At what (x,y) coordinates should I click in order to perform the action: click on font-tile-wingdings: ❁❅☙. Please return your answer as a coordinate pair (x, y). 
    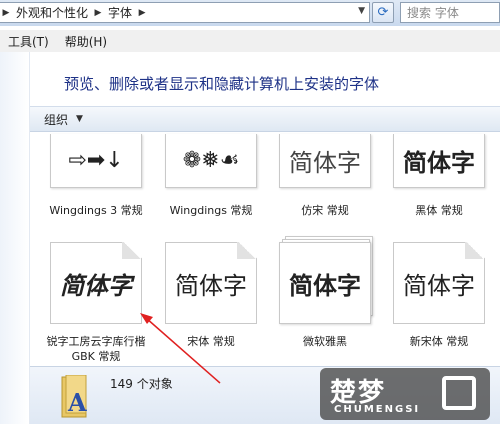
    Looking at the image, I should click on (211, 161).